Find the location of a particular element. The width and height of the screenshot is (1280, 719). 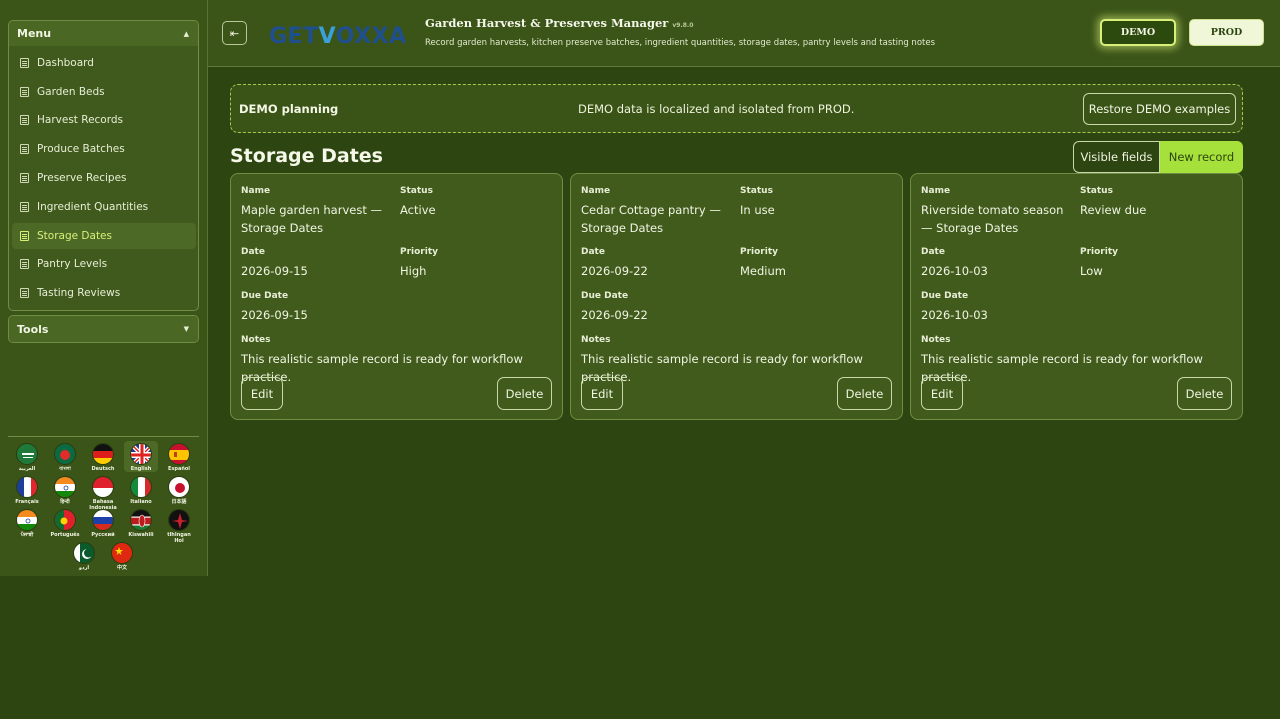

language-french: Français is located at coordinates (27, 490).